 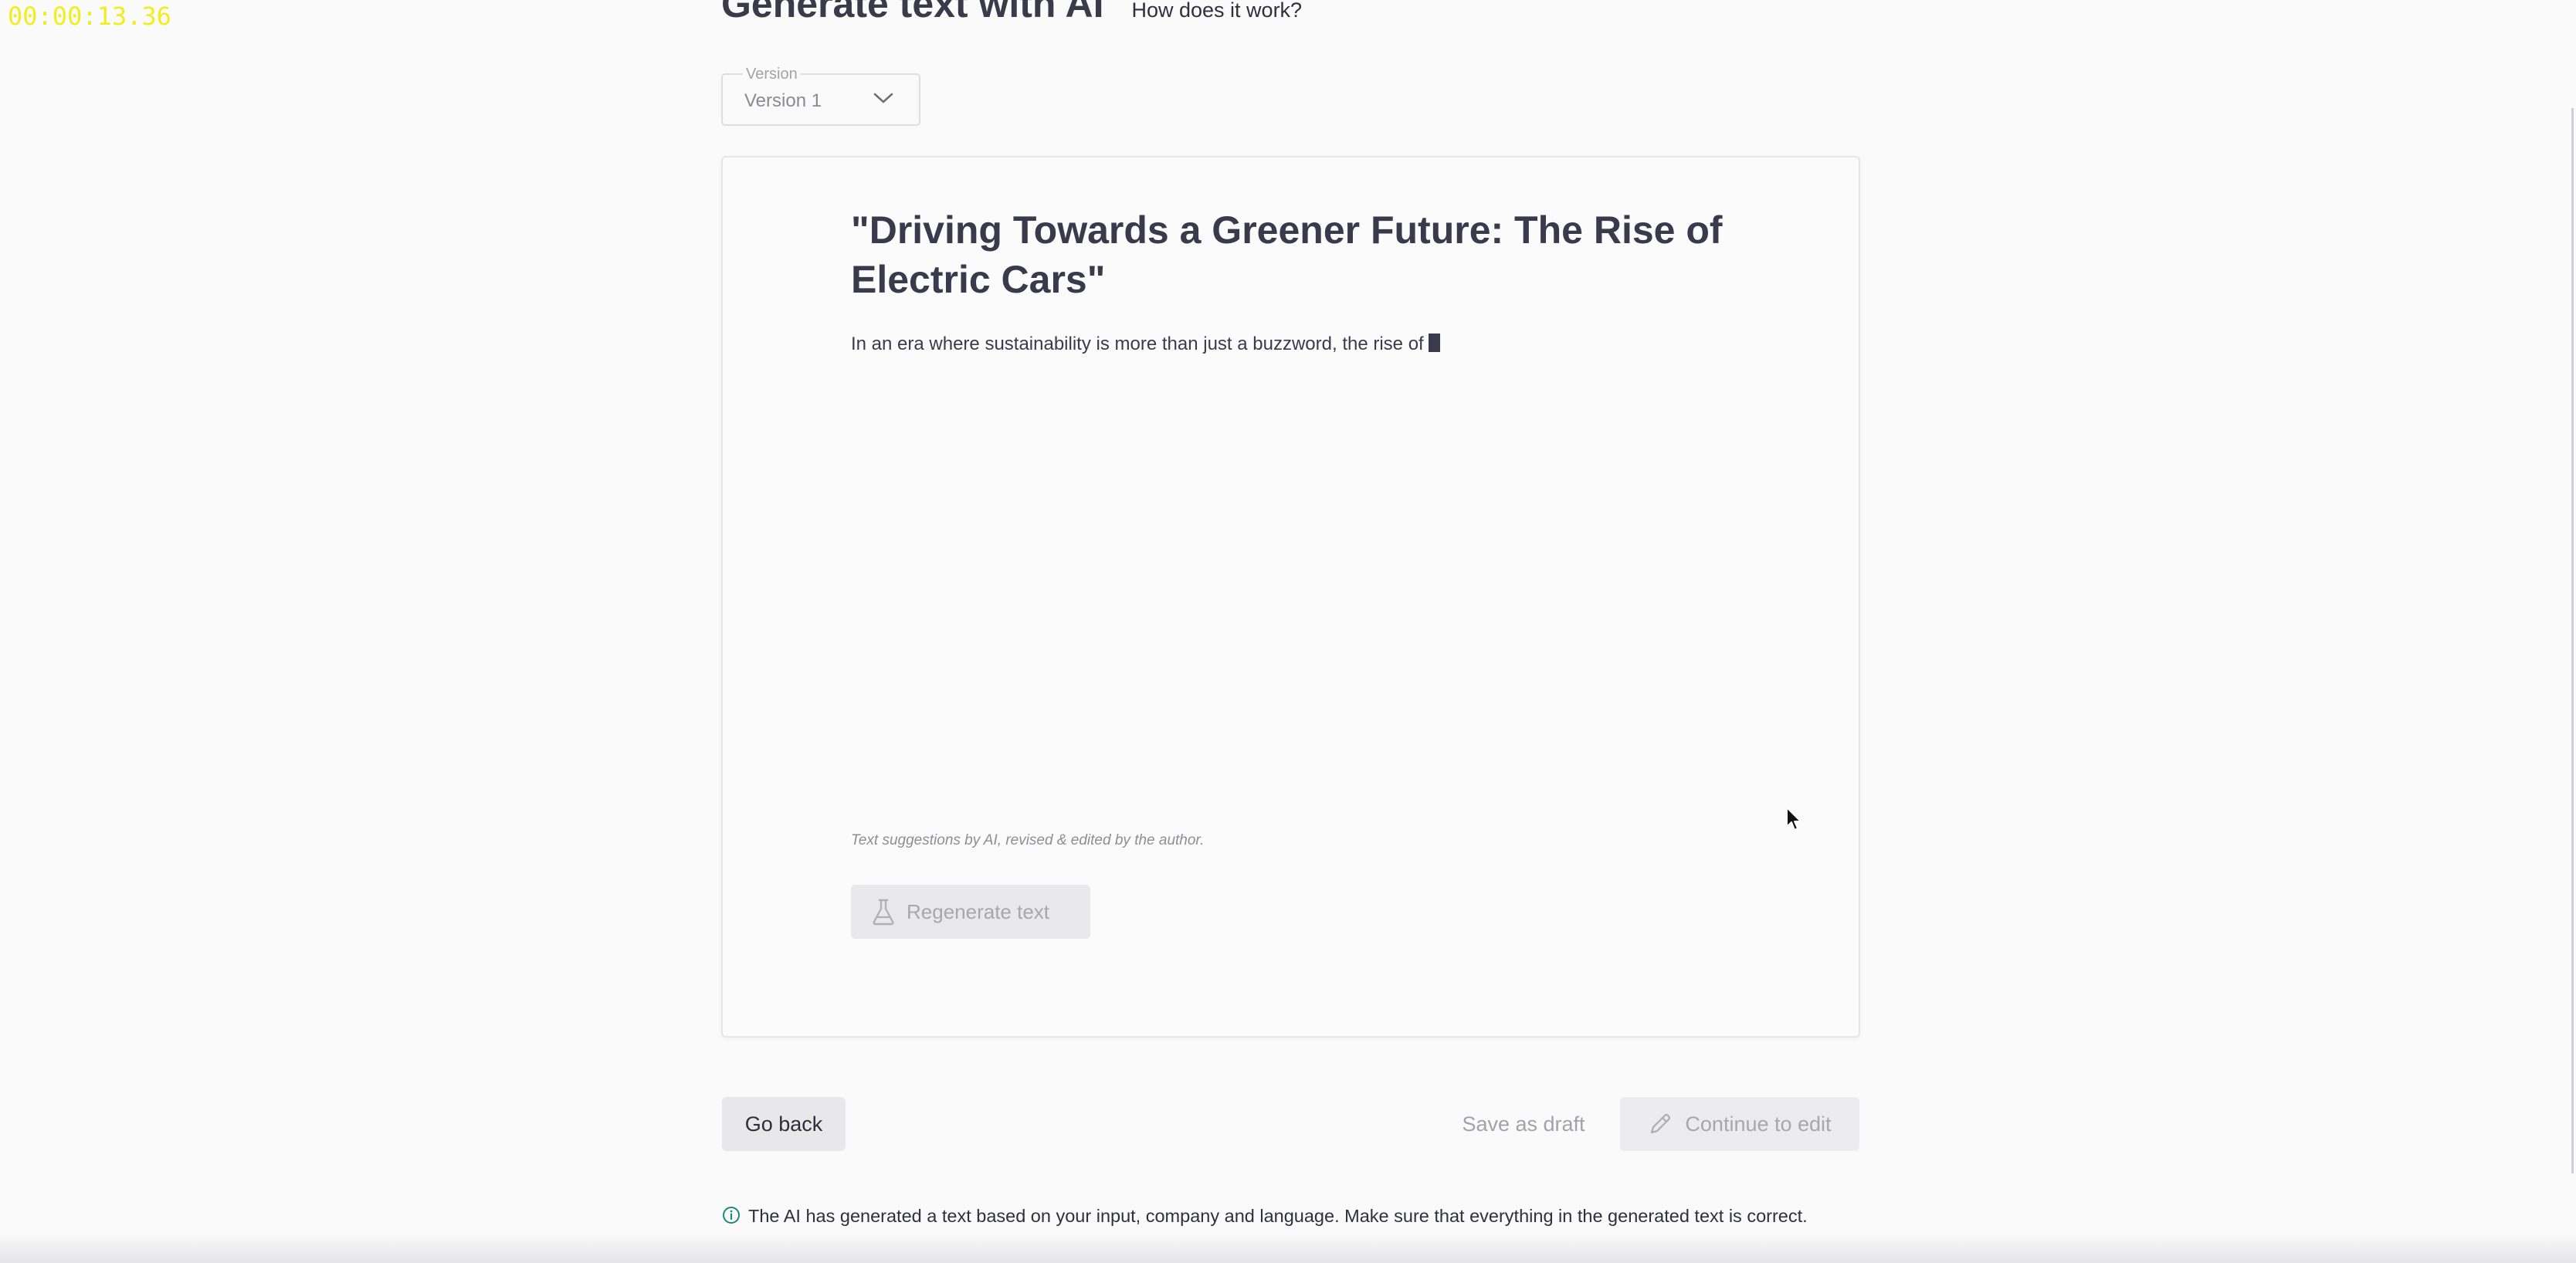 What do you see at coordinates (1758, 1124) in the screenshot?
I see `continue-to-edit-label: Continue to edit` at bounding box center [1758, 1124].